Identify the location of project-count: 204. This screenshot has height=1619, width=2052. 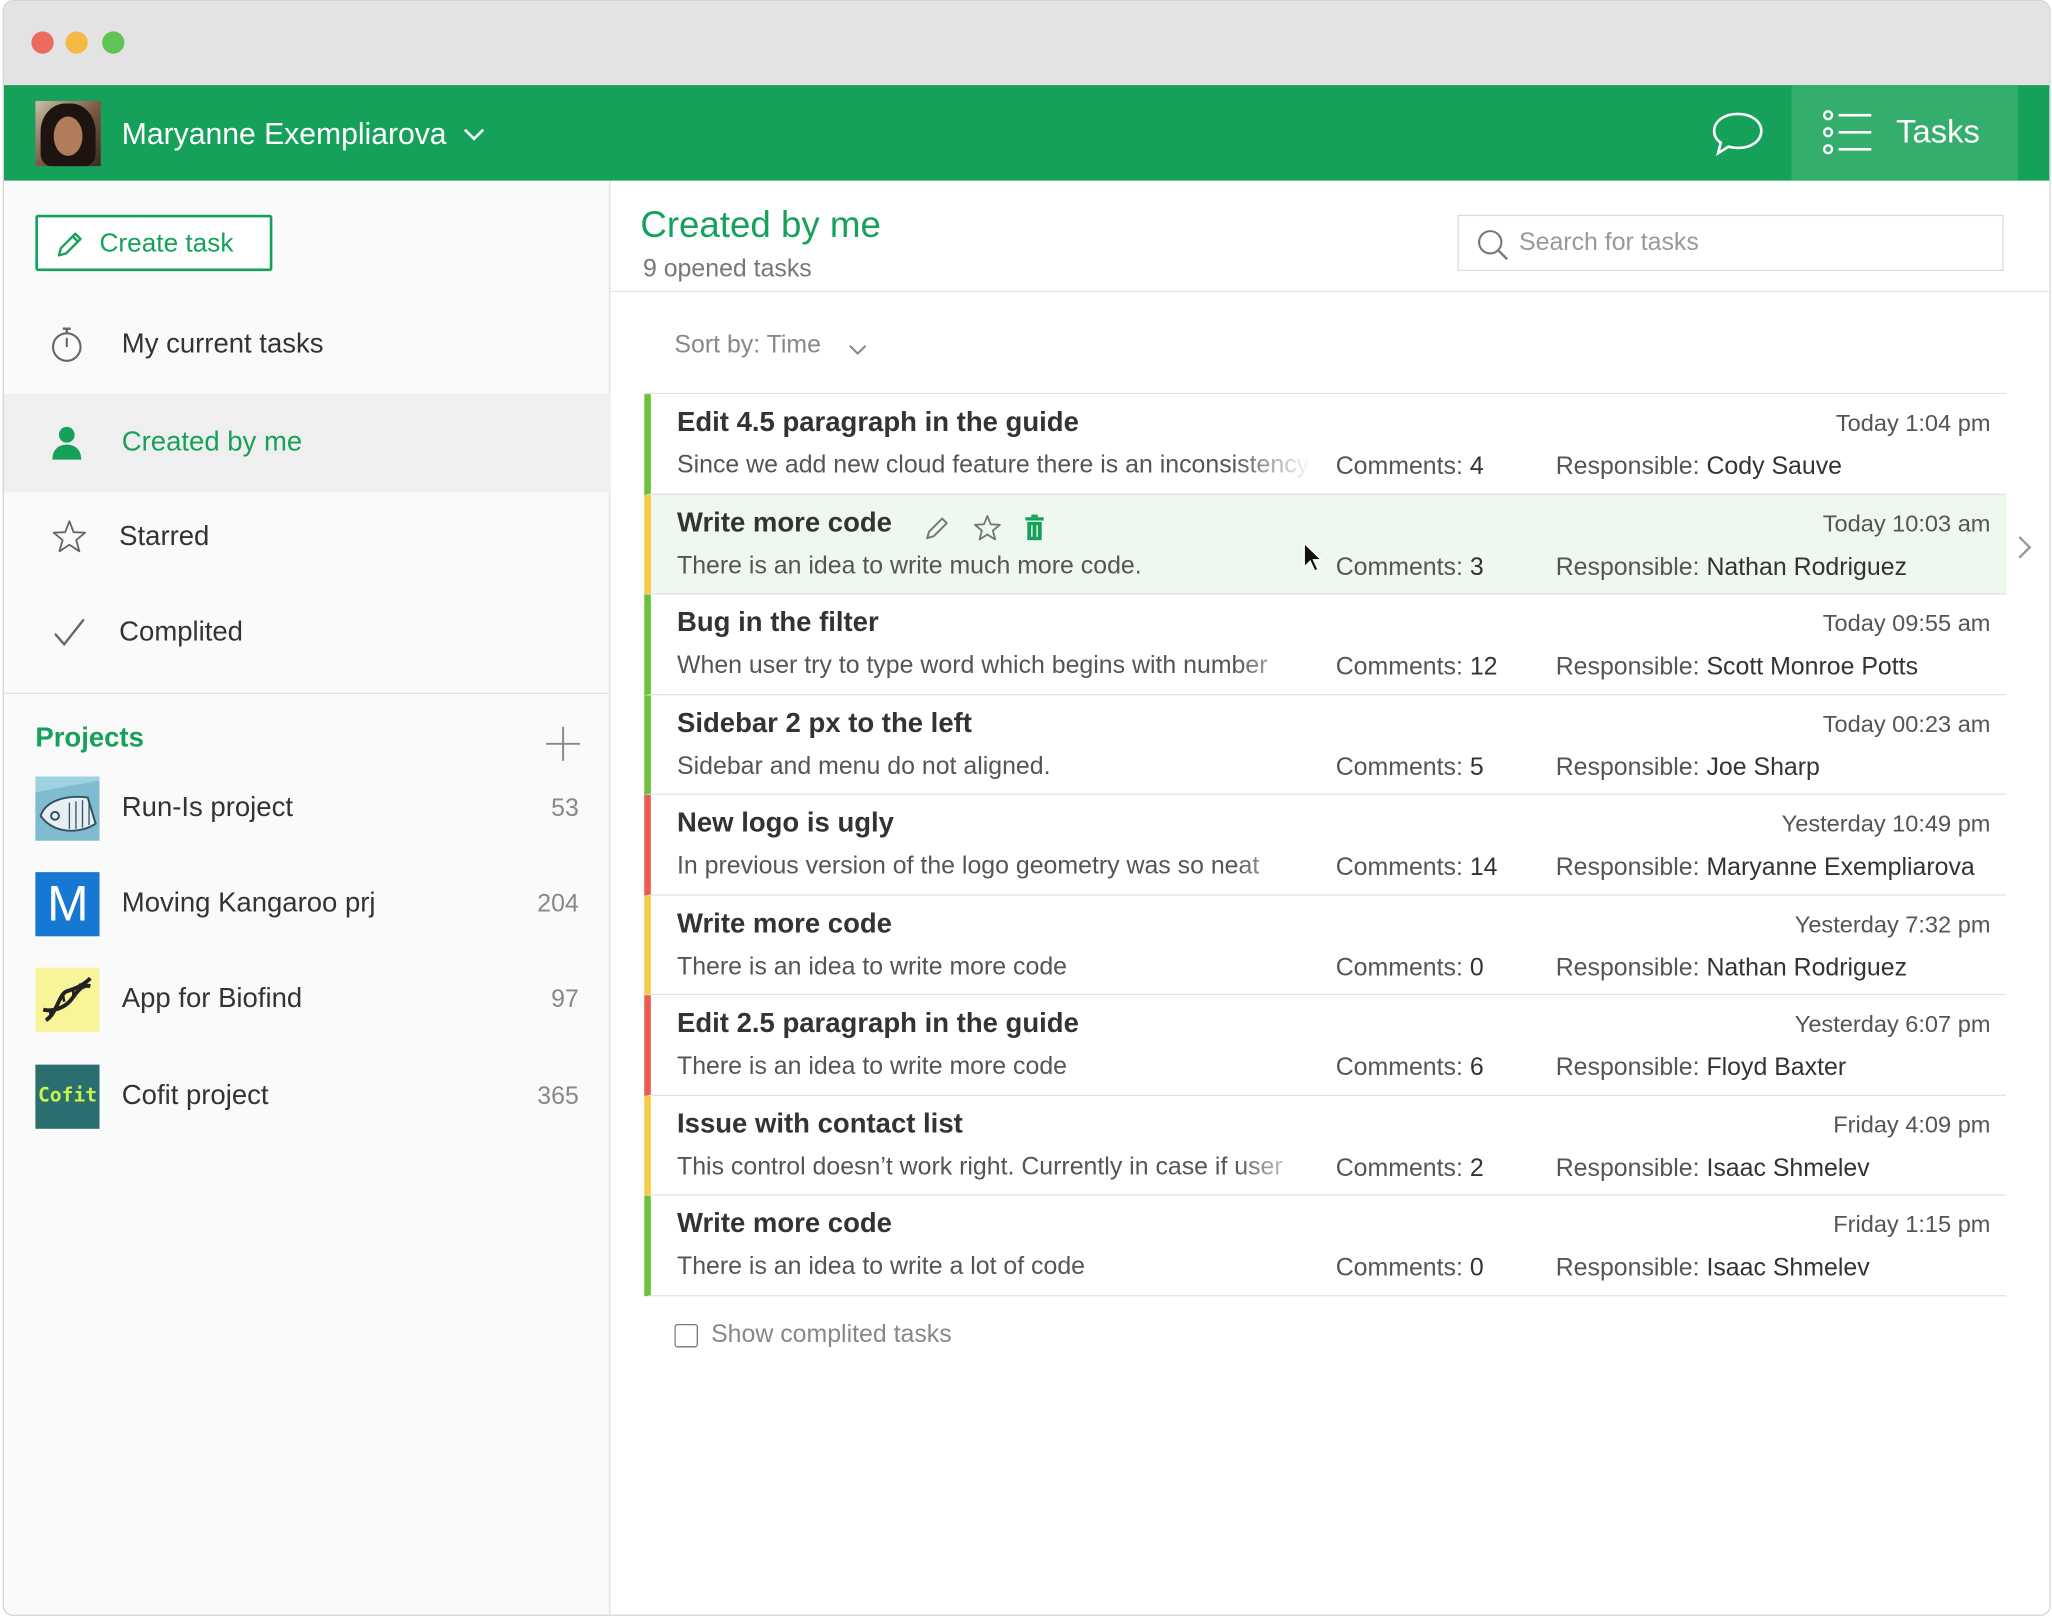
(558, 904).